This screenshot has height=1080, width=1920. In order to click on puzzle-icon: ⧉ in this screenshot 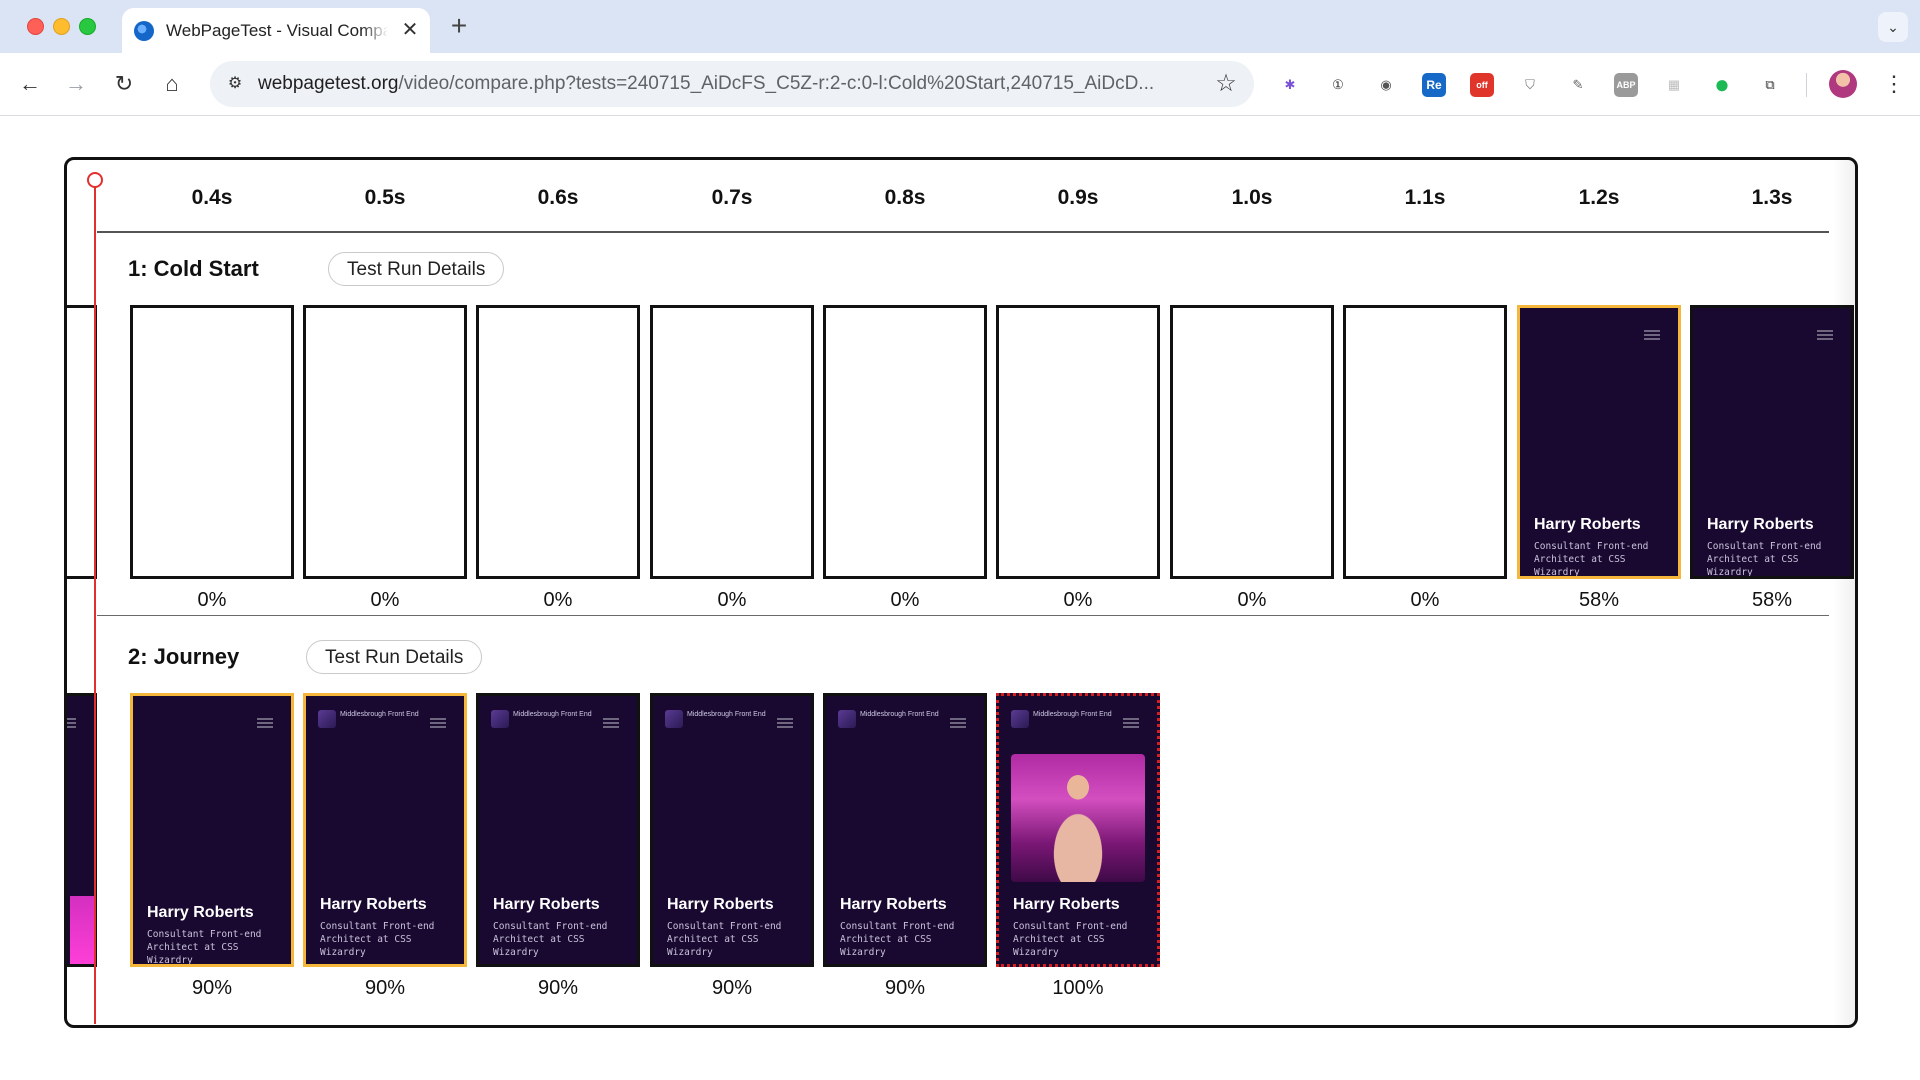, I will do `click(1770, 85)`.